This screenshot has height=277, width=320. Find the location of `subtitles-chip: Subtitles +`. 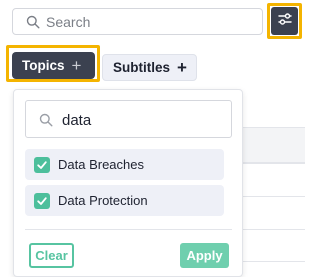

subtitles-chip: Subtitles + is located at coordinates (149, 67).